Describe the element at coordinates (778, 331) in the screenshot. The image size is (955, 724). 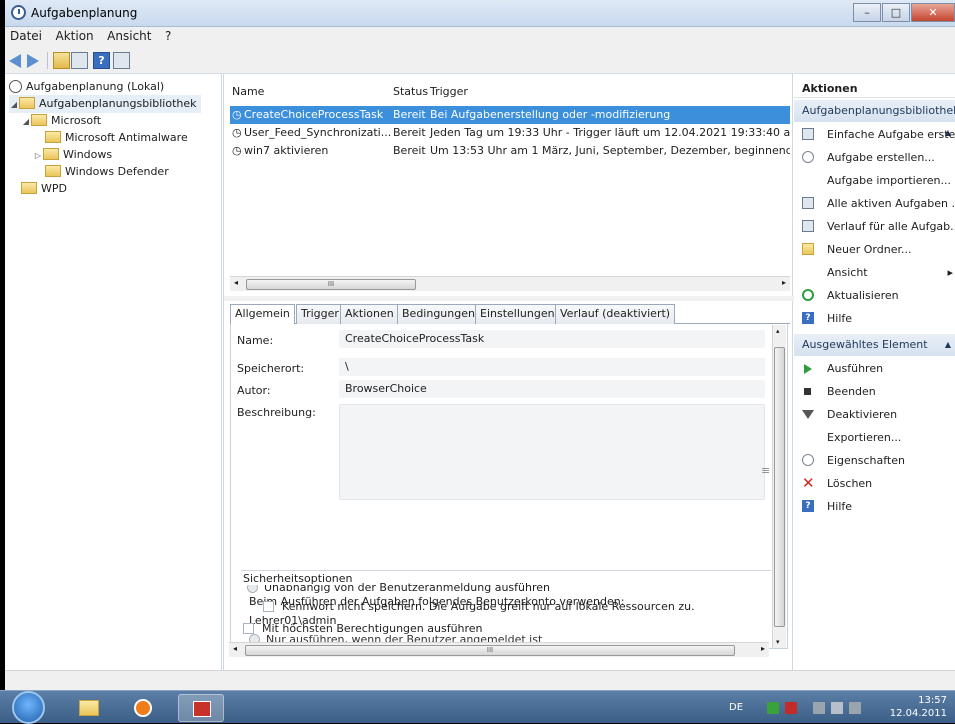
I see `scroll-up-arrow-icon: ▴` at that location.